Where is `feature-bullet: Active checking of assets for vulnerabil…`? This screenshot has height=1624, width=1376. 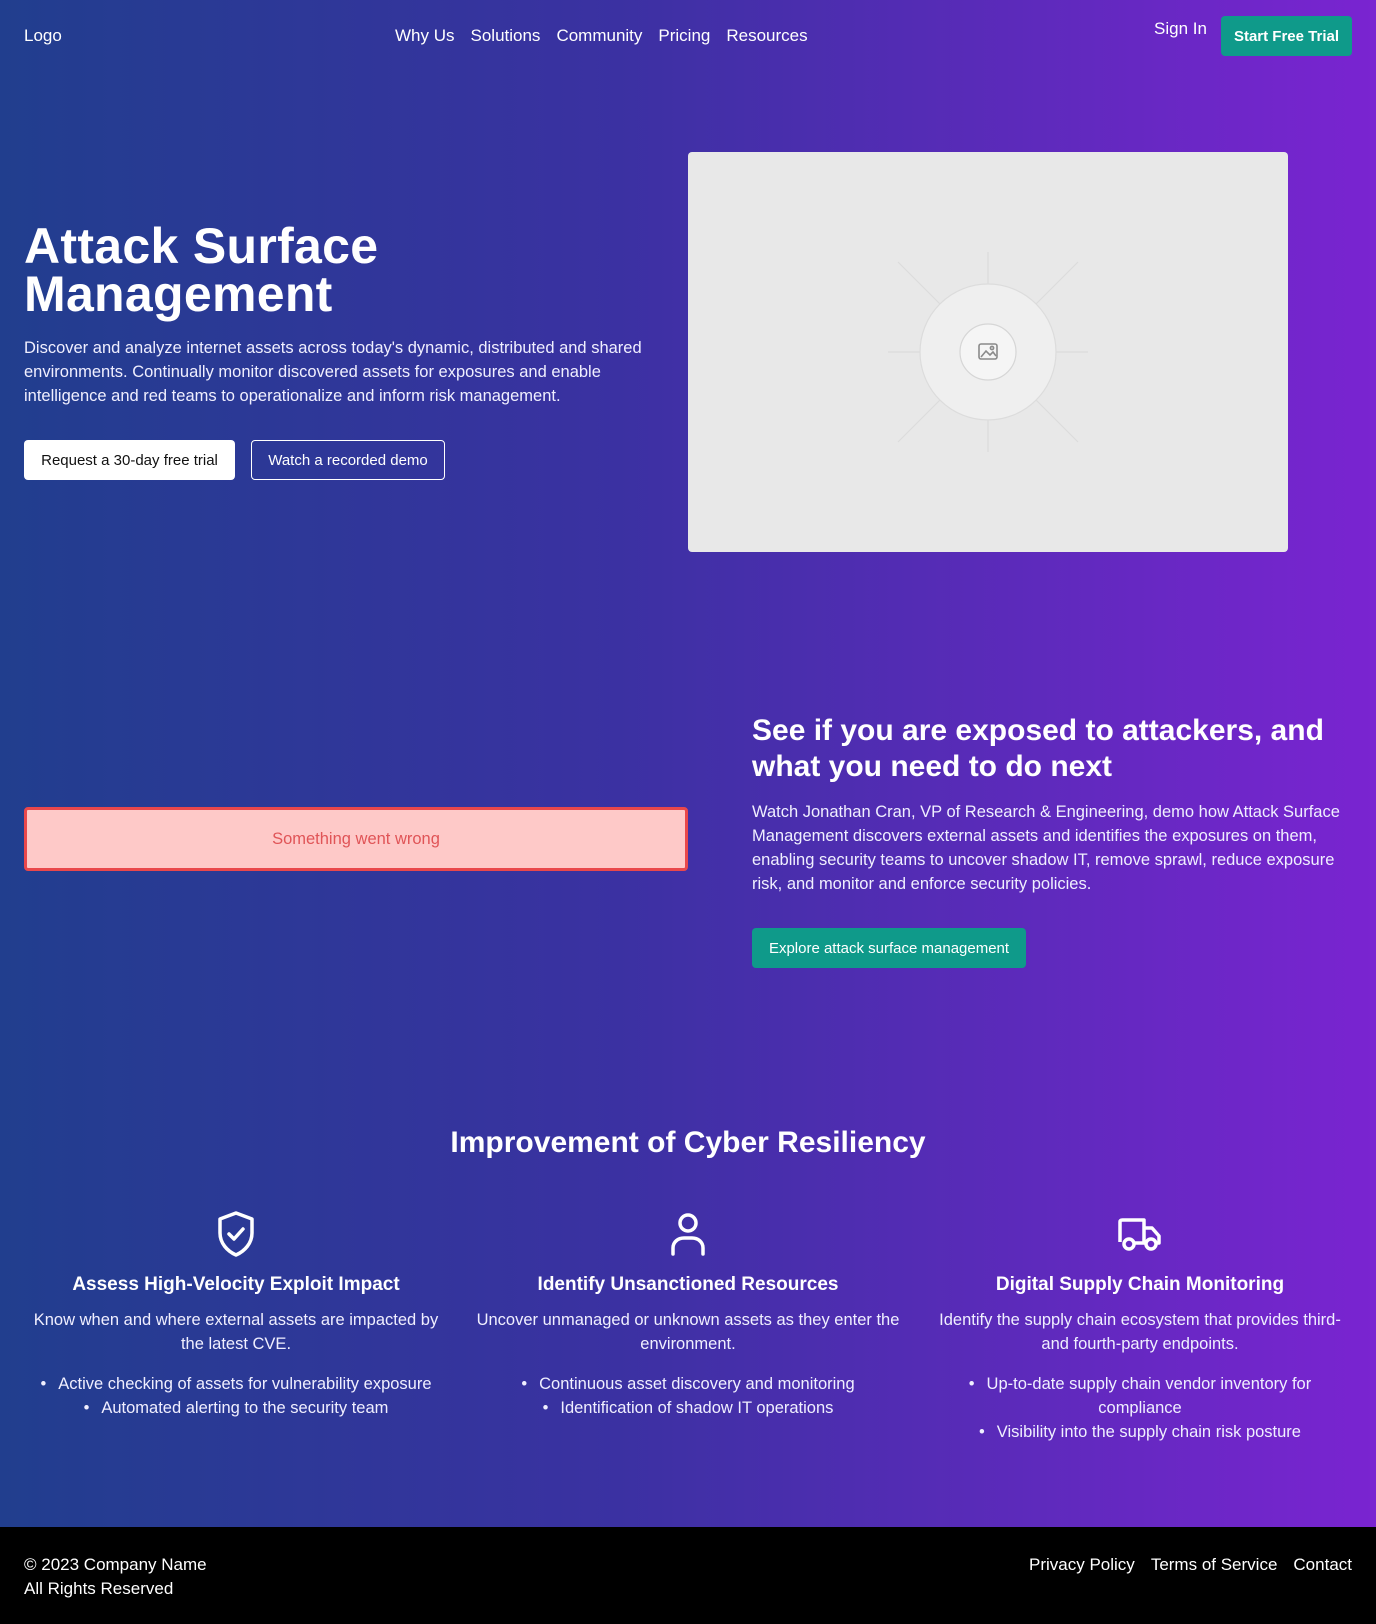
feature-bullet: Active checking of assets for vulnerabil… is located at coordinates (236, 1384).